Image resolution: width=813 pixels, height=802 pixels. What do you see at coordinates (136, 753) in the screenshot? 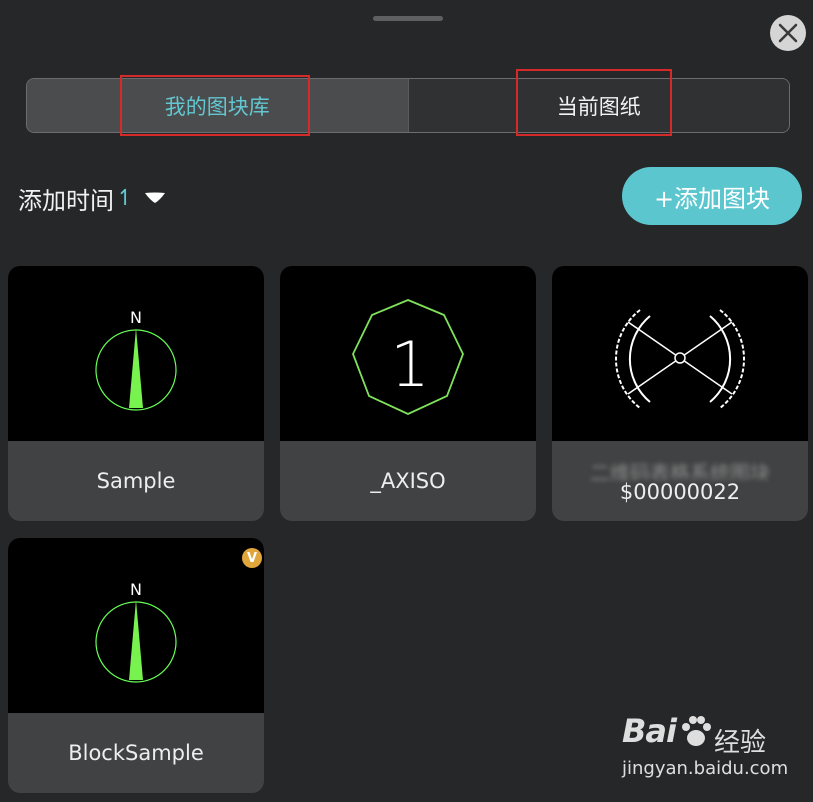
I see `block-name: BlockSample` at bounding box center [136, 753].